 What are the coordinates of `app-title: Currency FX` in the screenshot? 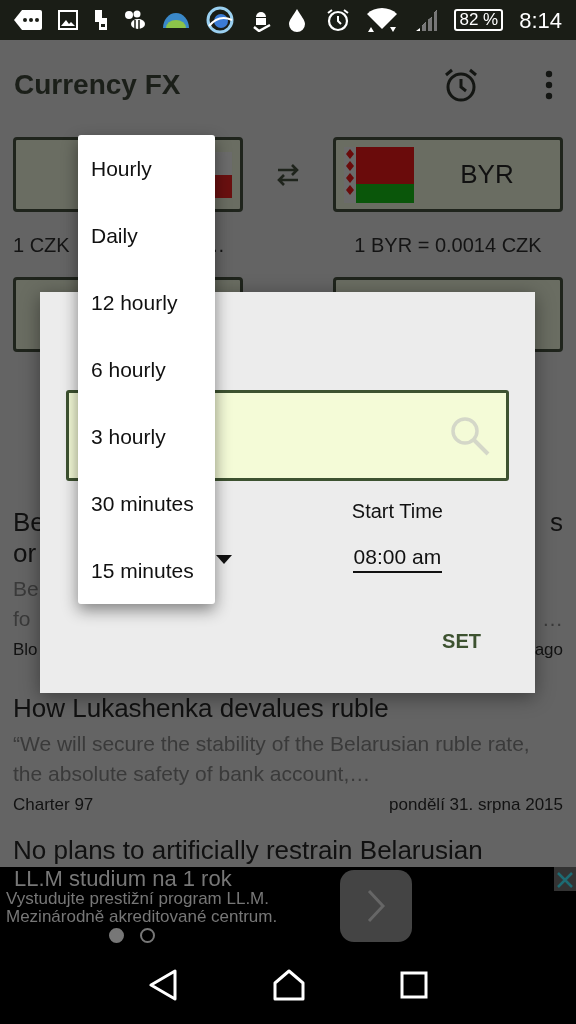 It's located at (98, 85).